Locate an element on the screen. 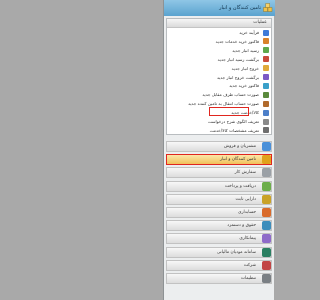 The width and height of the screenshot is (320, 300). operations-header: عملیات is located at coordinates (219, 23).